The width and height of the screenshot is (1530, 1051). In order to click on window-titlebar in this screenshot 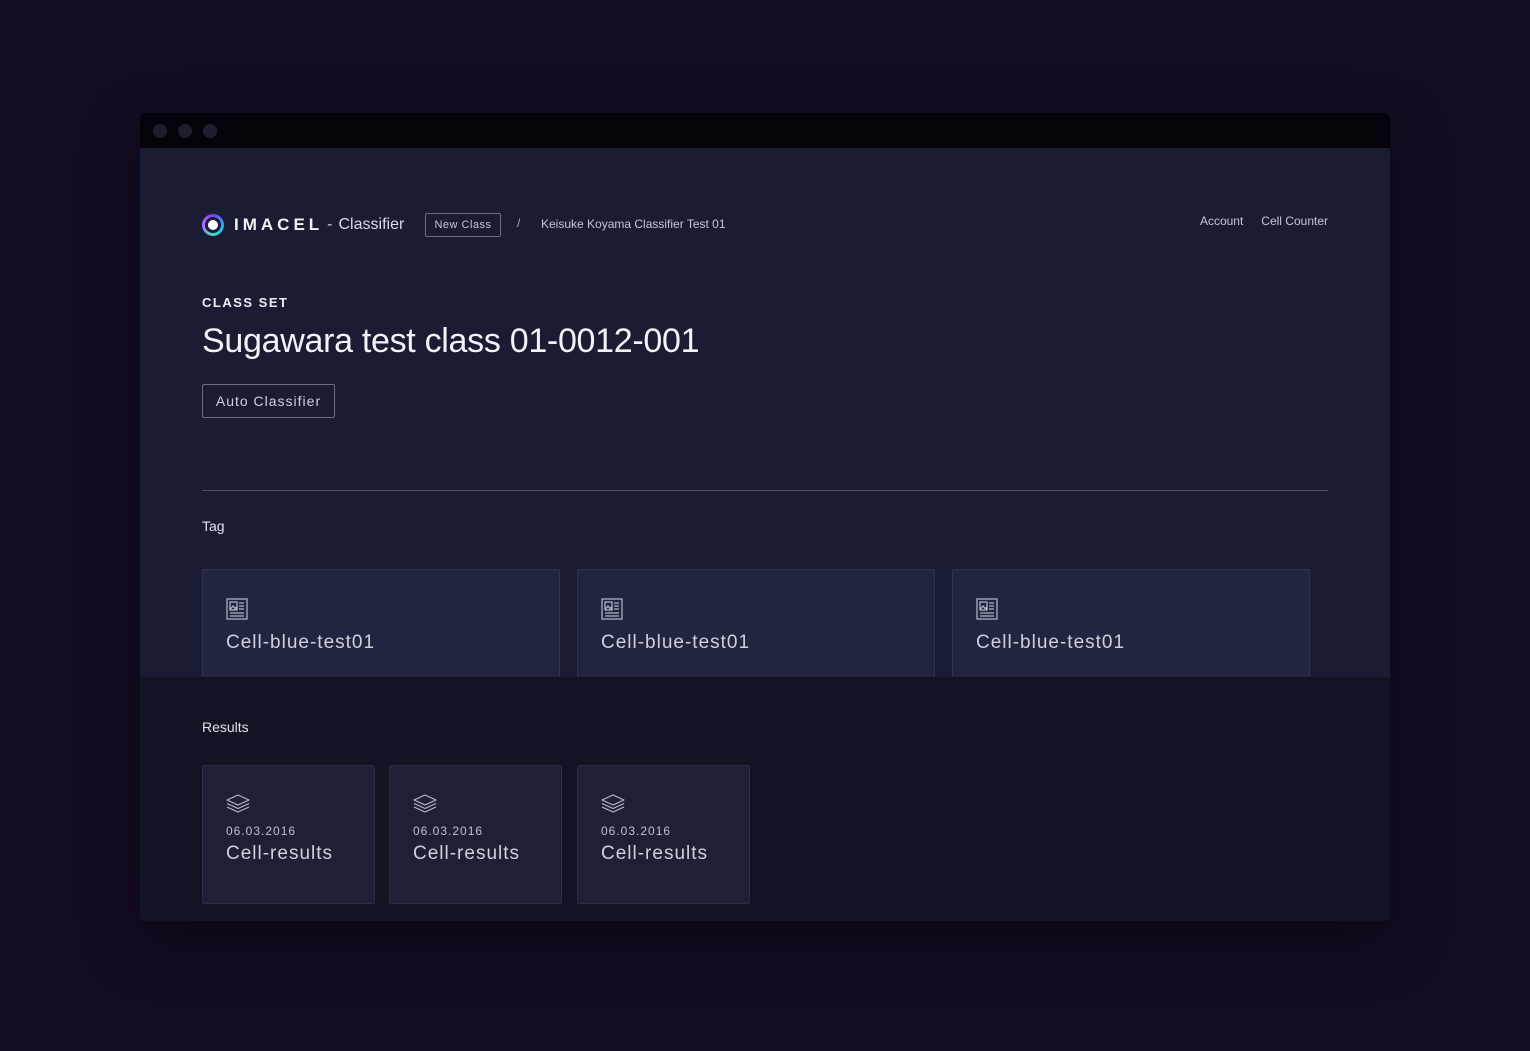, I will do `click(765, 130)`.